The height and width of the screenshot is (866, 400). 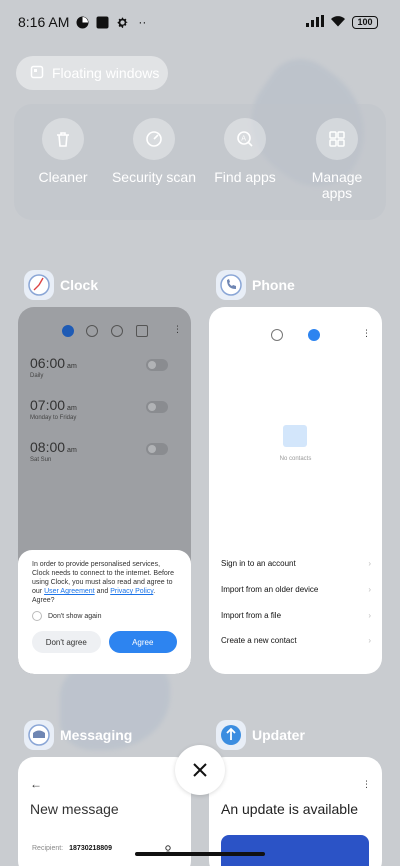 I want to click on privacy-policy-link: Privacy Policy, so click(x=131, y=591).